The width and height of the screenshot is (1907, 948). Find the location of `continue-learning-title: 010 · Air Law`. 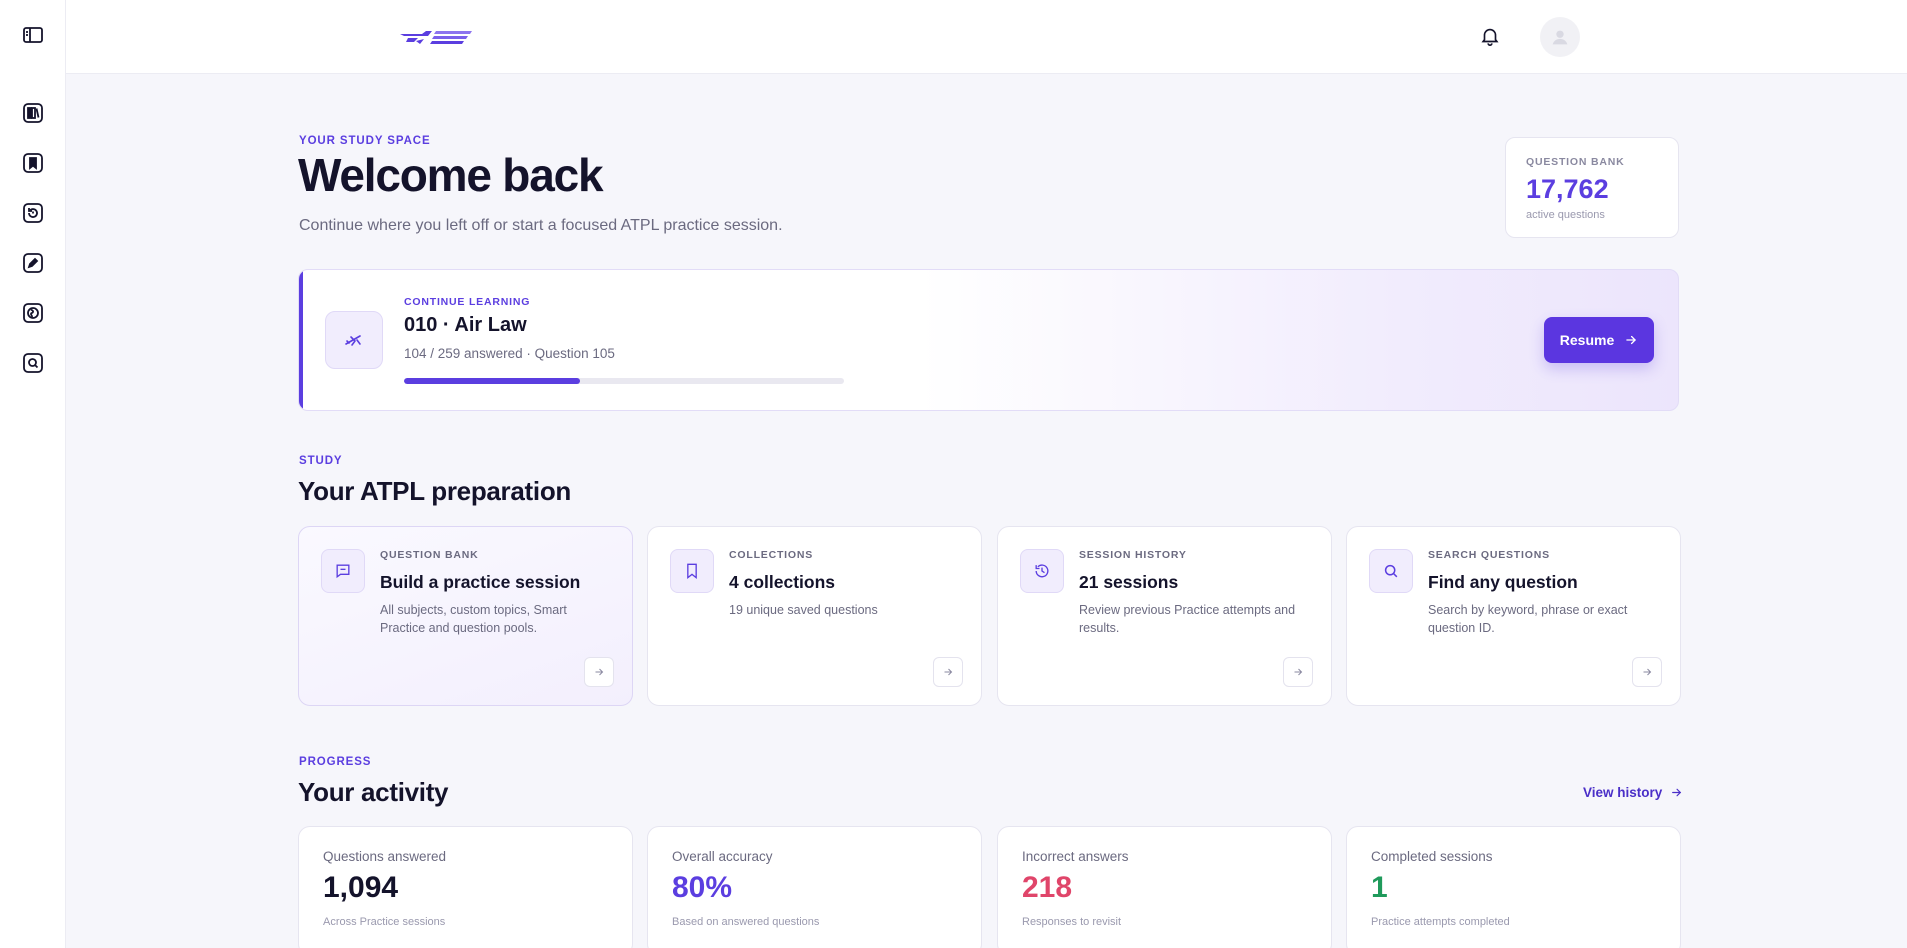

continue-learning-title: 010 · Air Law is located at coordinates (465, 325).